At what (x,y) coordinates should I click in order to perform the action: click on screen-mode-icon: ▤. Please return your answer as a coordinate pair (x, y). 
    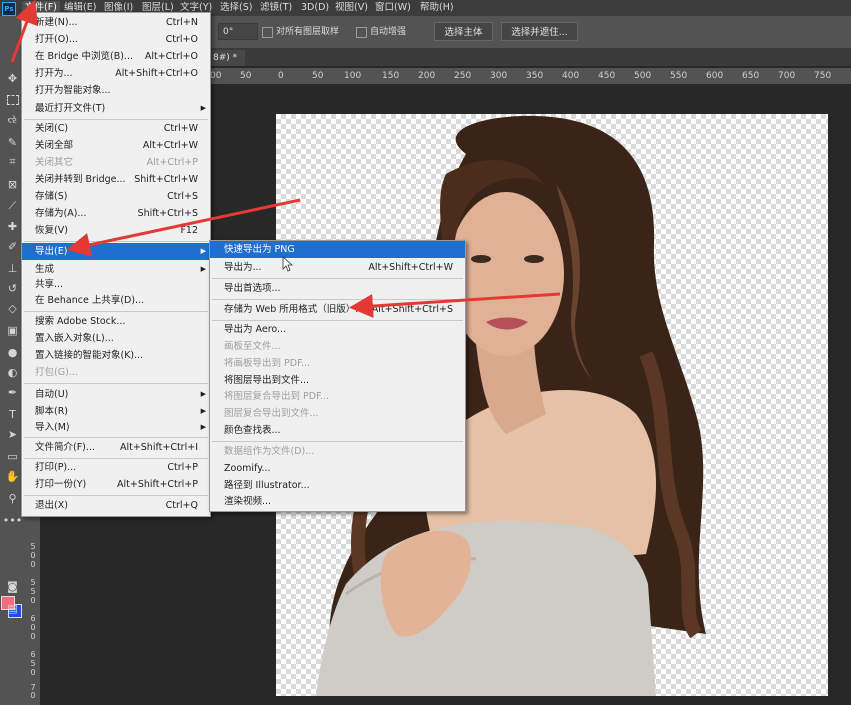
    Looking at the image, I should click on (12, 608).